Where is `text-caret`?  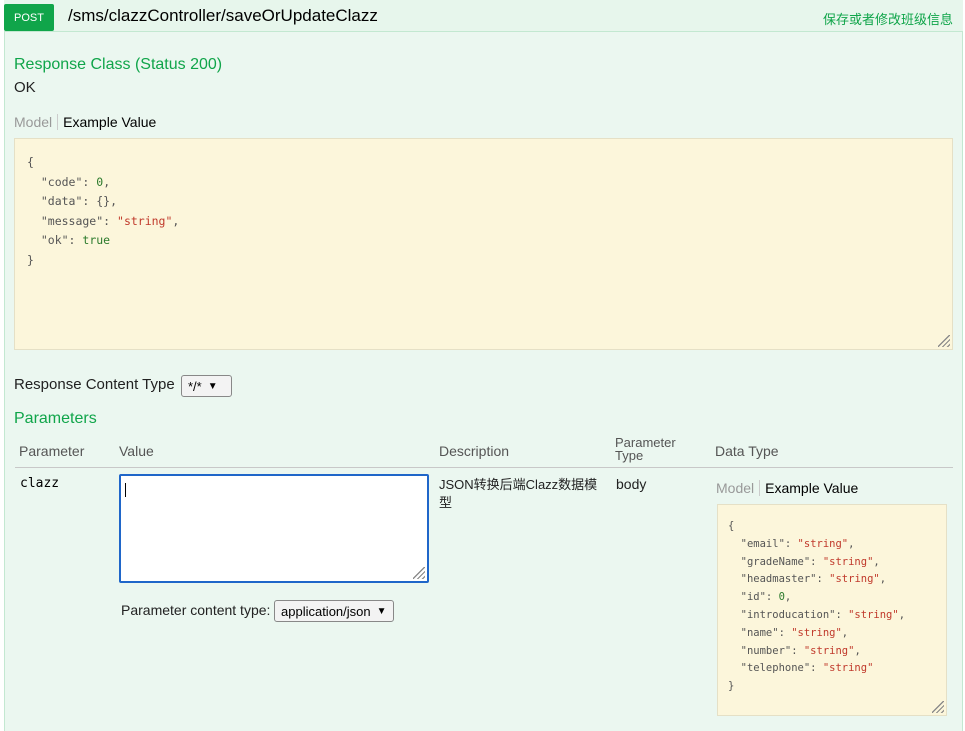 text-caret is located at coordinates (125, 490).